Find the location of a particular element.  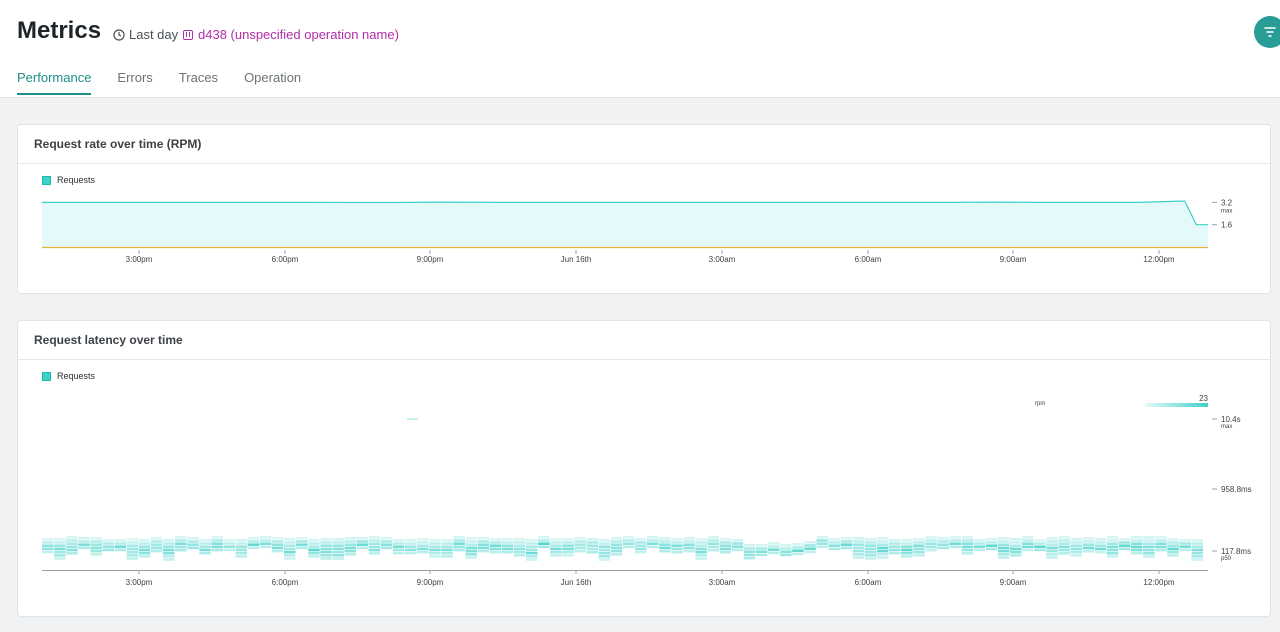

tab-errors: Errors is located at coordinates (134, 82).